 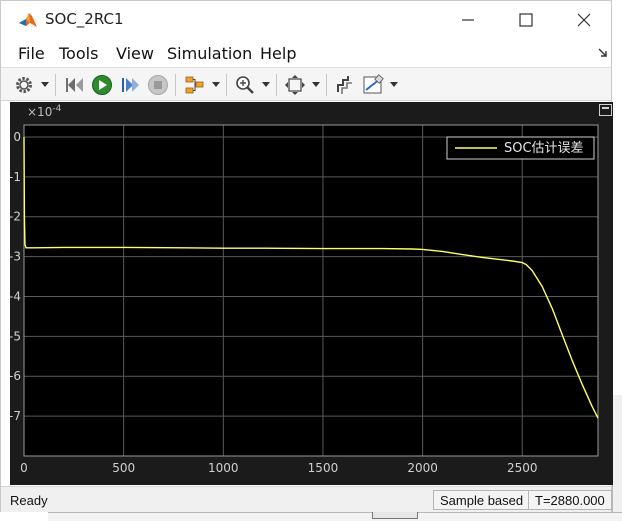 What do you see at coordinates (278, 53) in the screenshot?
I see `menu-help: Help` at bounding box center [278, 53].